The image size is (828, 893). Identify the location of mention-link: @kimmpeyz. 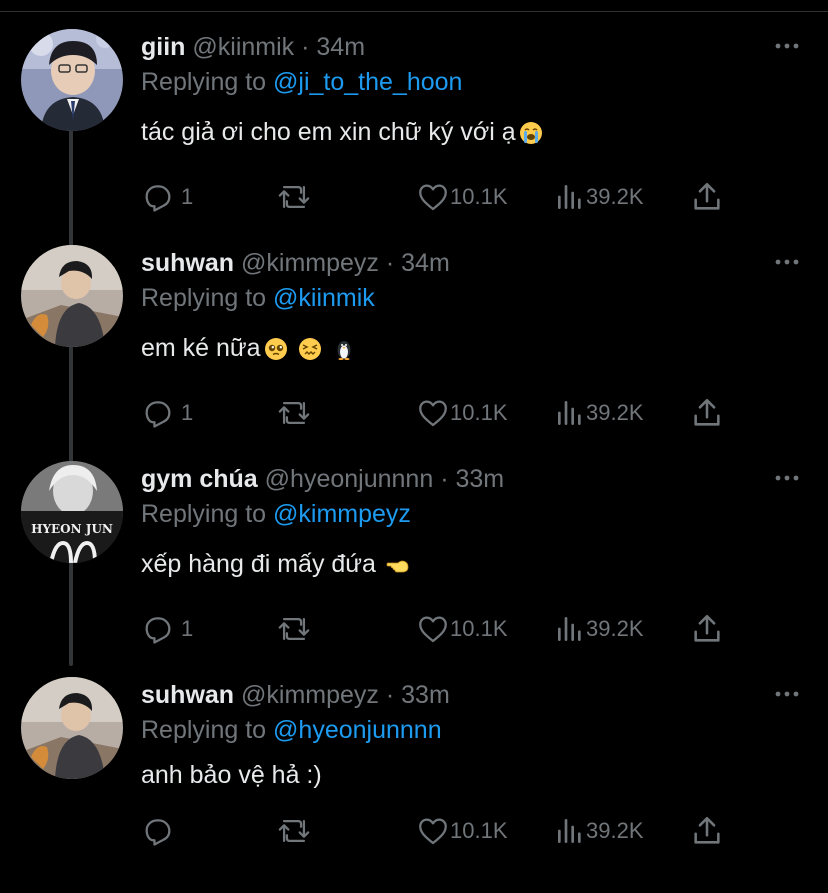
(342, 514).